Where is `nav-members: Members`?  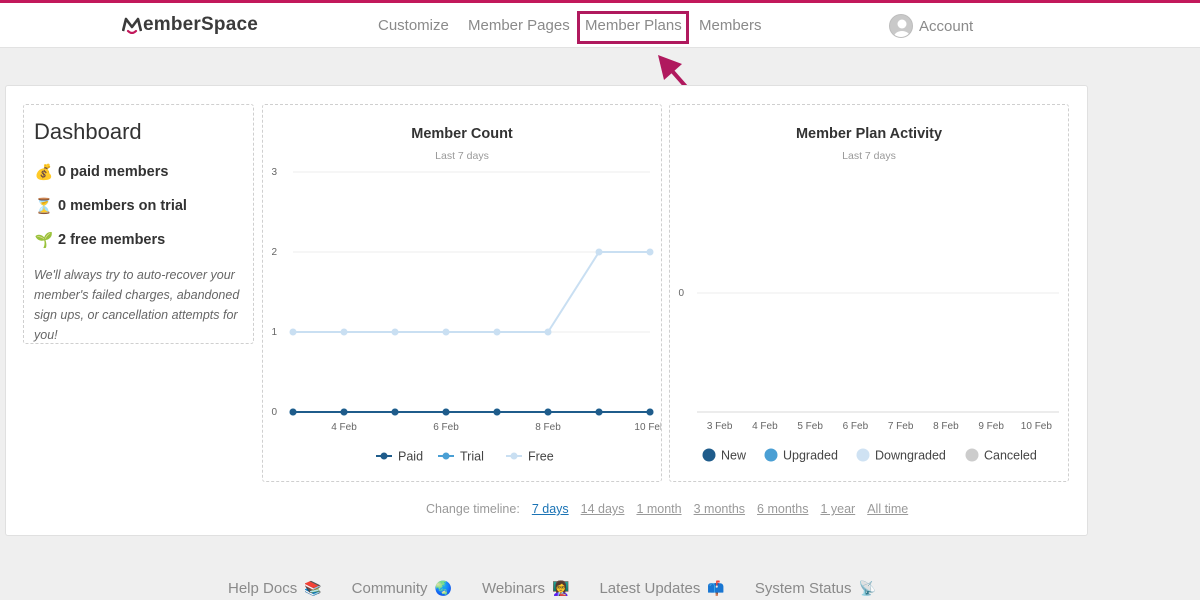
nav-members: Members is located at coordinates (730, 25).